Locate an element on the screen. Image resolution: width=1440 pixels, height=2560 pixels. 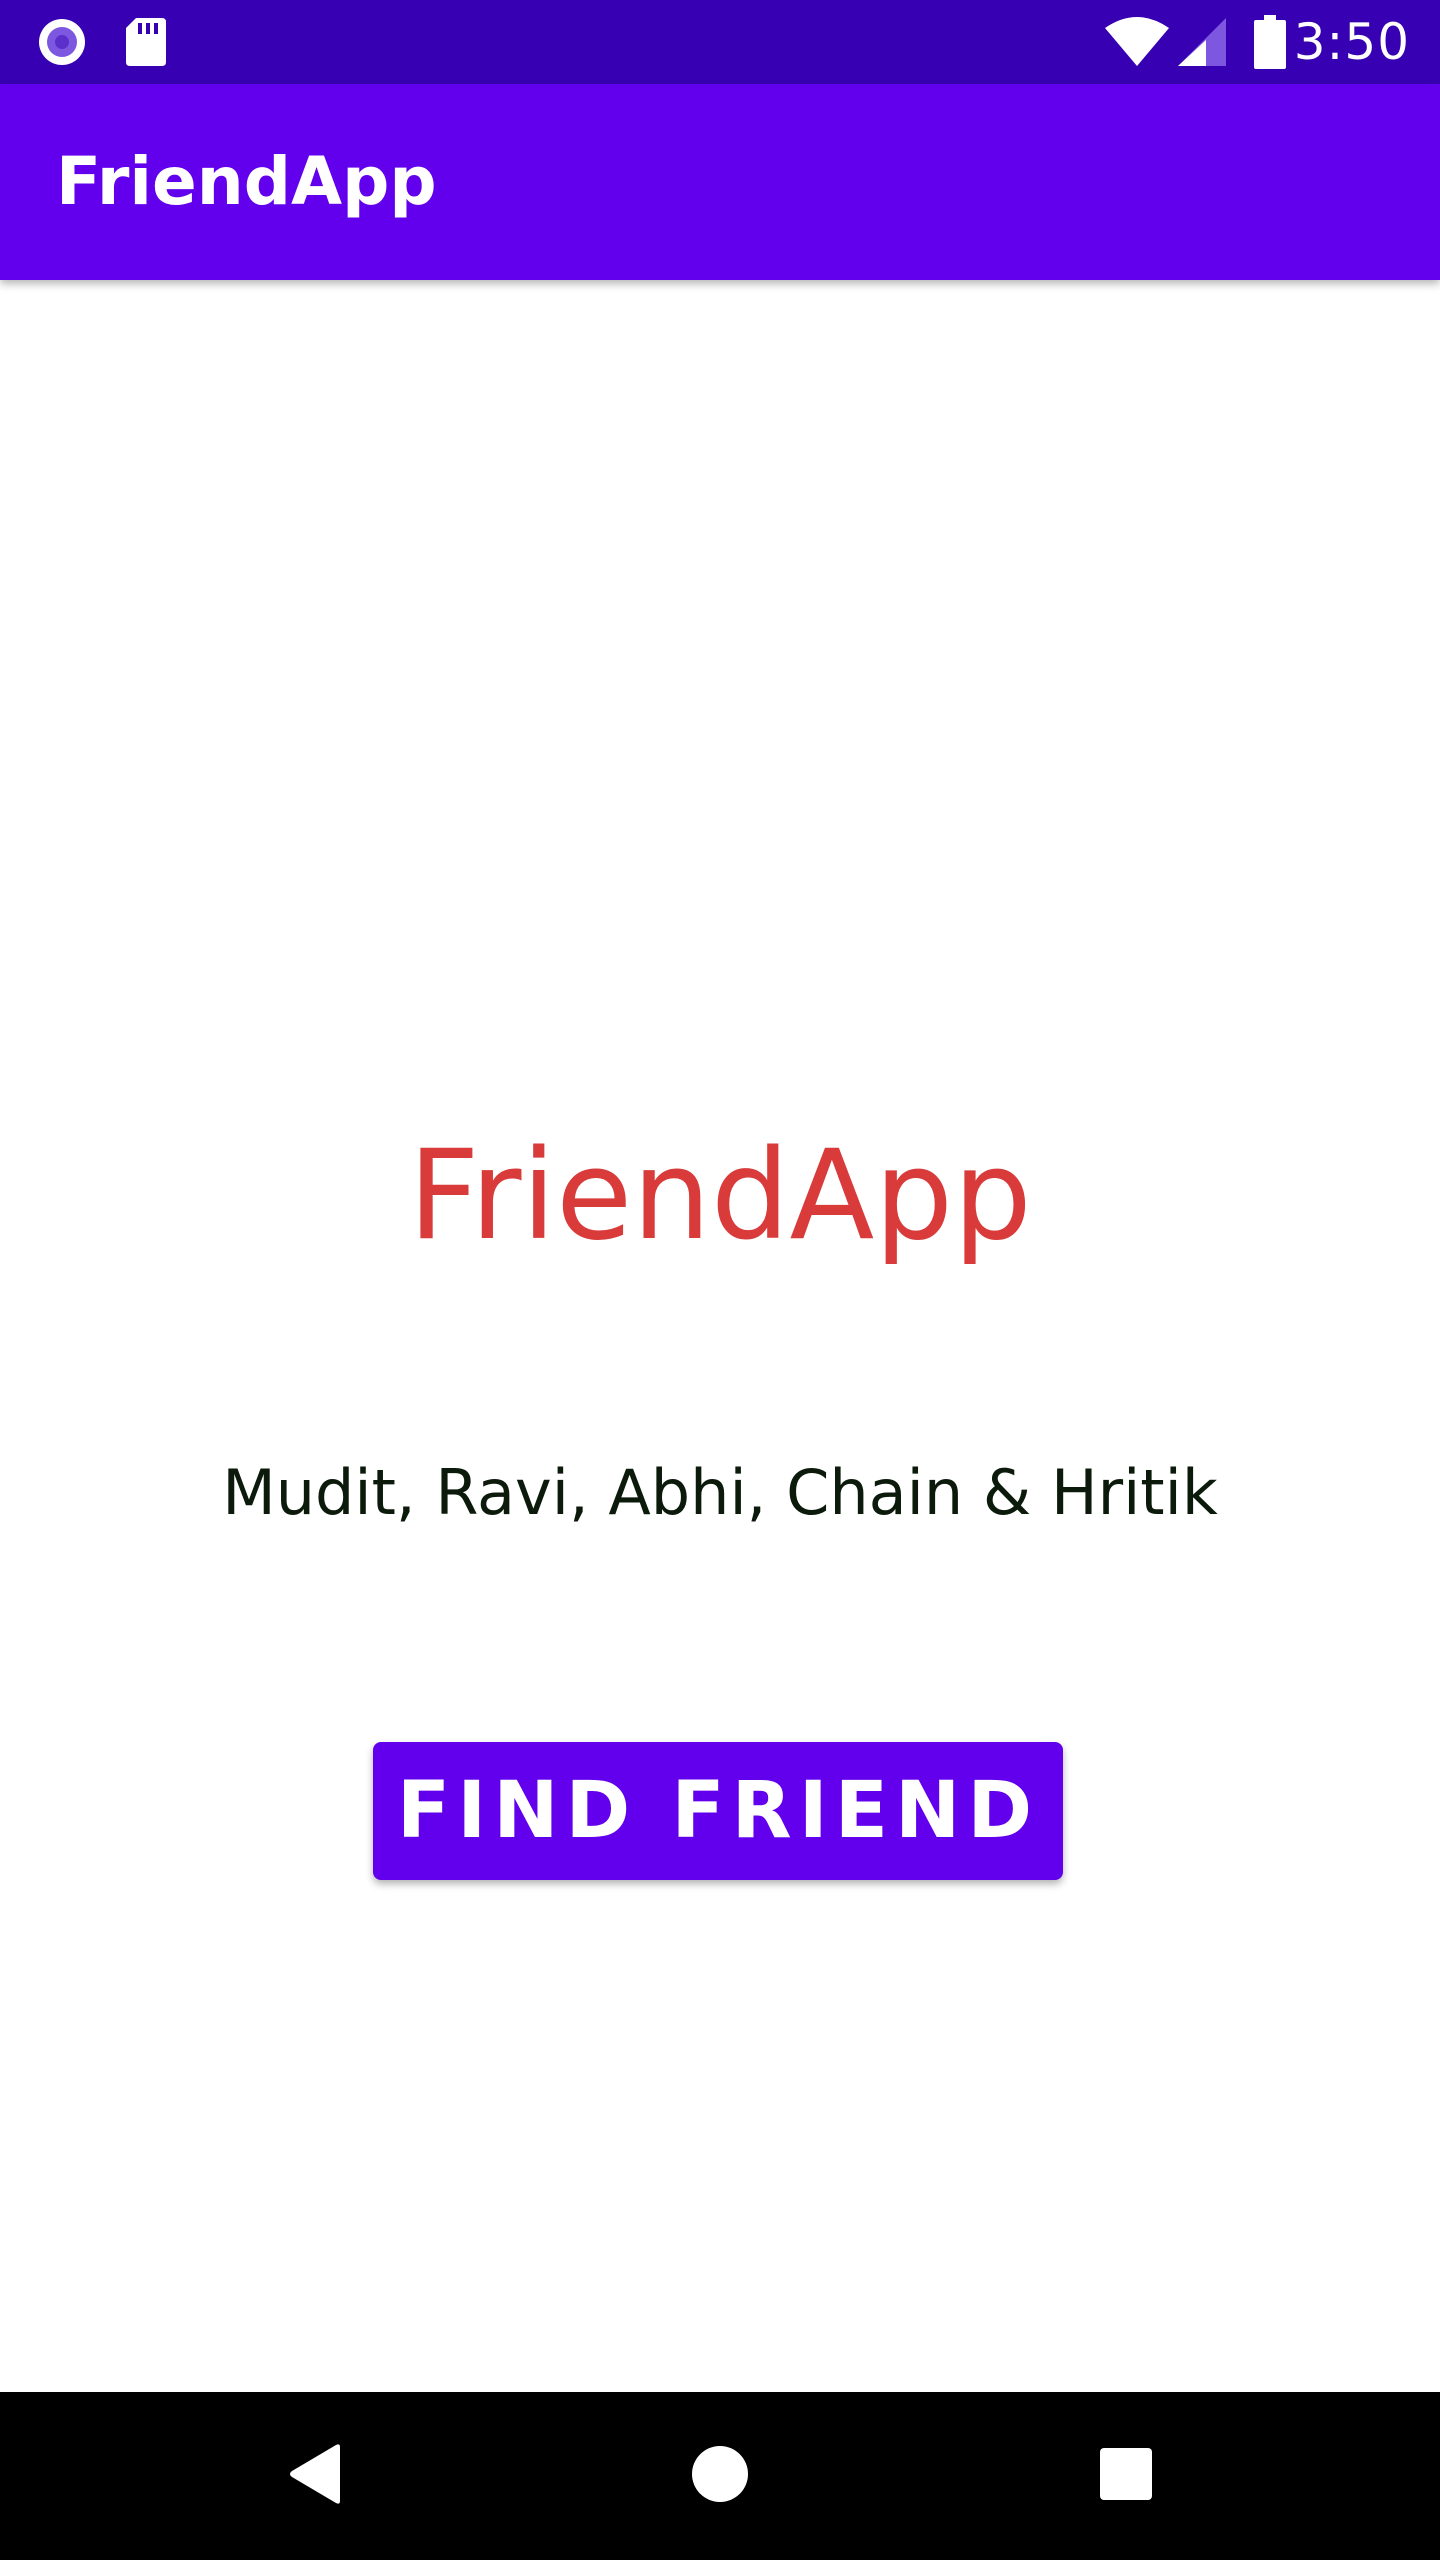
friends-names-text: Mudit, Ravi, Abhi, Chain & Hritik is located at coordinates (720, 1492).